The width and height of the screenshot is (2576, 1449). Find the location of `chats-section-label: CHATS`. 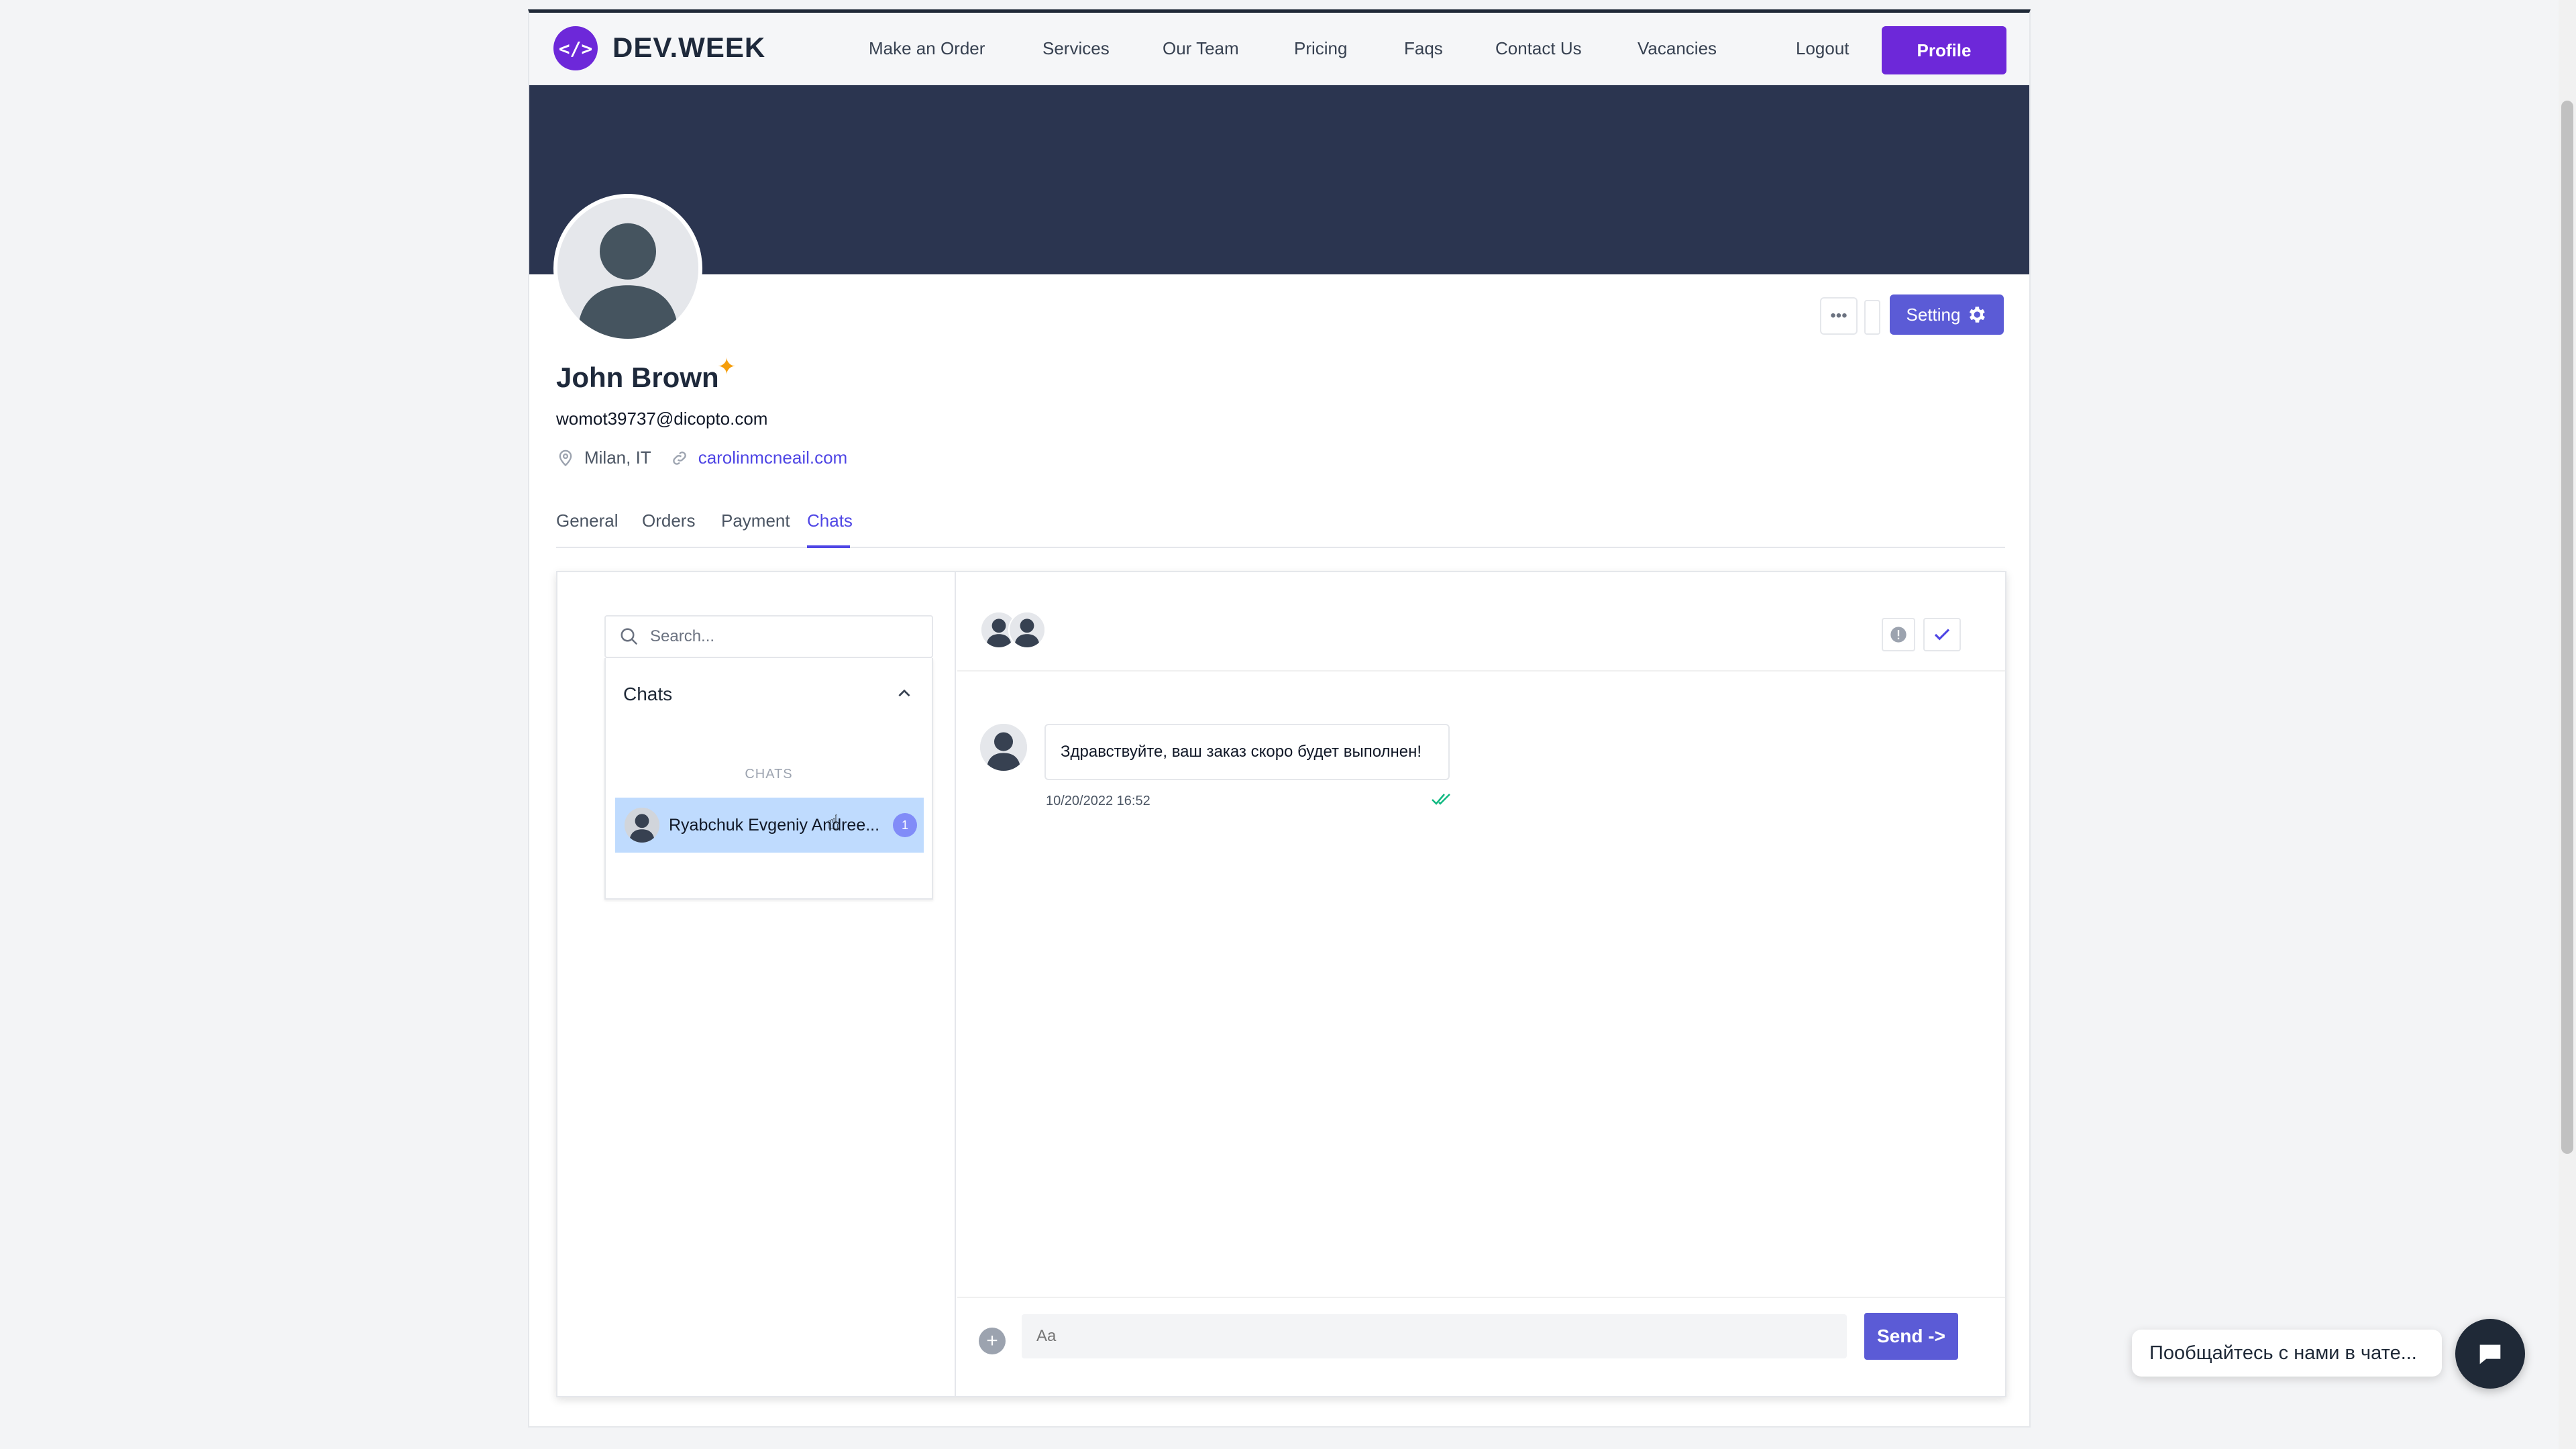

chats-section-label: CHATS is located at coordinates (769, 774).